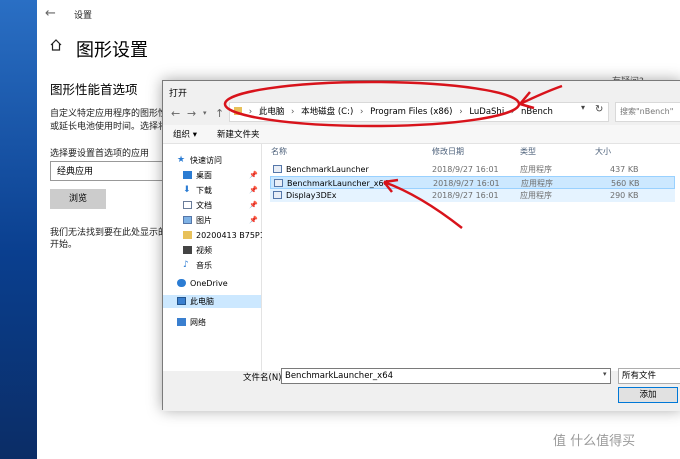 The width and height of the screenshot is (680, 459). What do you see at coordinates (594, 441) in the screenshot?
I see `watermark: 值 什么值得买` at bounding box center [594, 441].